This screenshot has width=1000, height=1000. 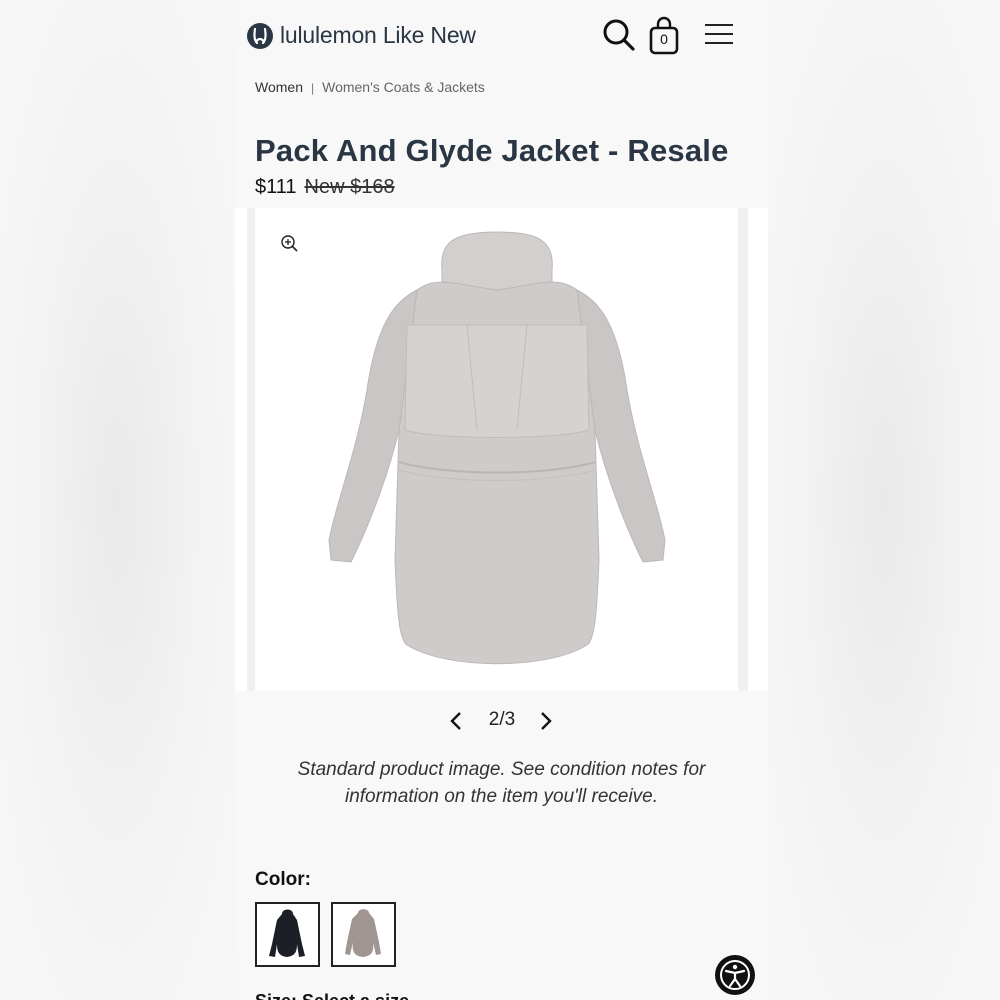 I want to click on color-swatch-grey, so click(x=363, y=934).